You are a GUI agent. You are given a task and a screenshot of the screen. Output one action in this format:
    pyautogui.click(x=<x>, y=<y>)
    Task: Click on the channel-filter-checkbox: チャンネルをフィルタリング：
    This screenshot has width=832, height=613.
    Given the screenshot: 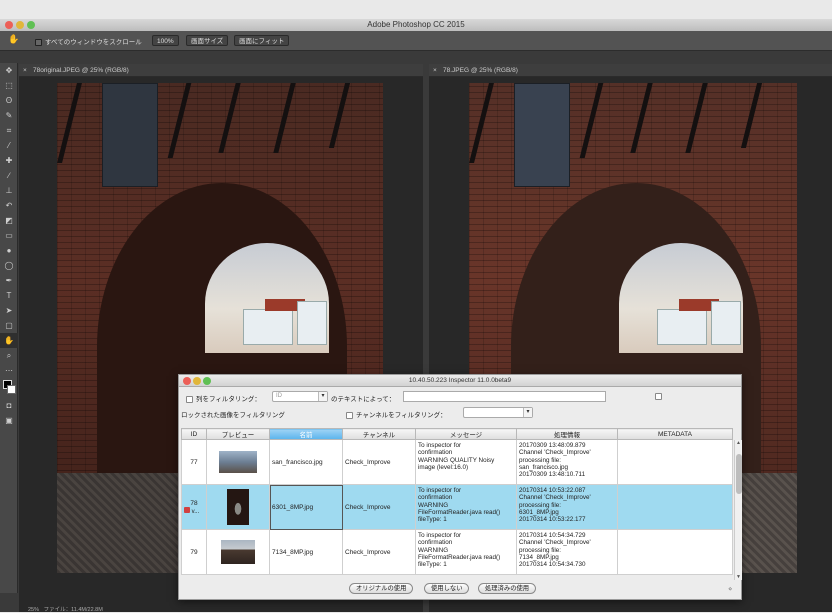 What is the action you would take?
    pyautogui.click(x=396, y=414)
    